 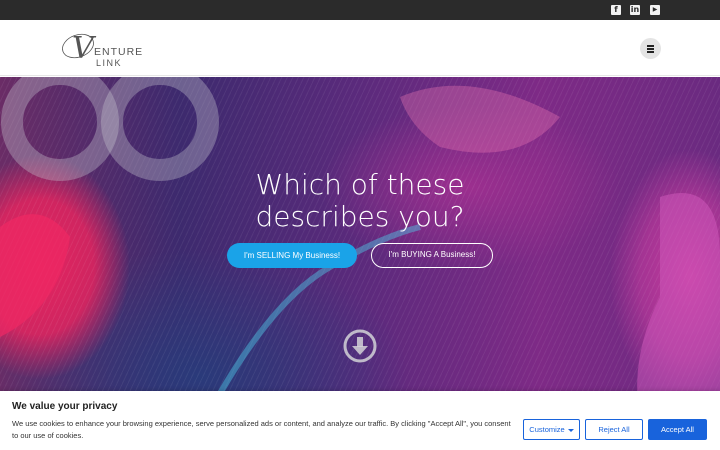 What do you see at coordinates (360, 10) in the screenshot?
I see `top-bar: f in ▶` at bounding box center [360, 10].